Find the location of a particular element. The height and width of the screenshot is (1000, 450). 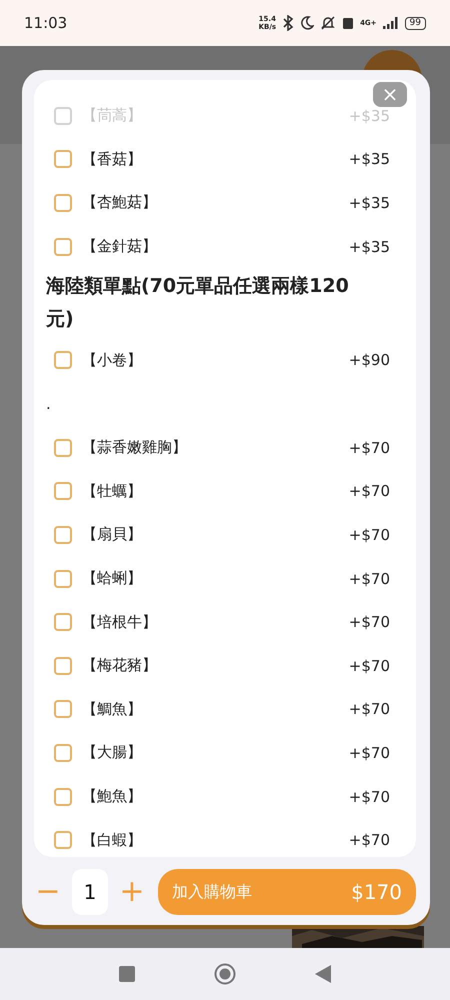

bluetooth-icon is located at coordinates (288, 23).